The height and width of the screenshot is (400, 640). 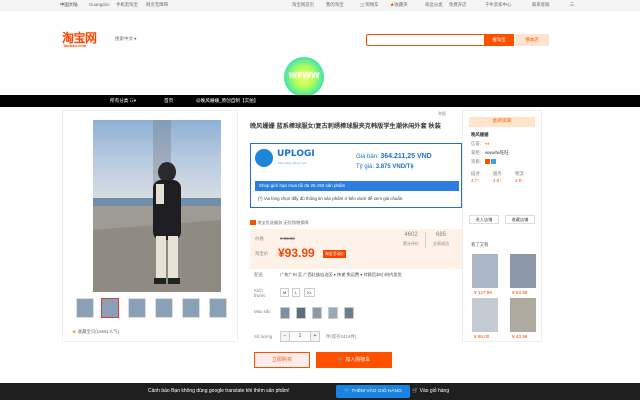 I want to click on favorites-link: ★收藏夹, so click(x=399, y=5).